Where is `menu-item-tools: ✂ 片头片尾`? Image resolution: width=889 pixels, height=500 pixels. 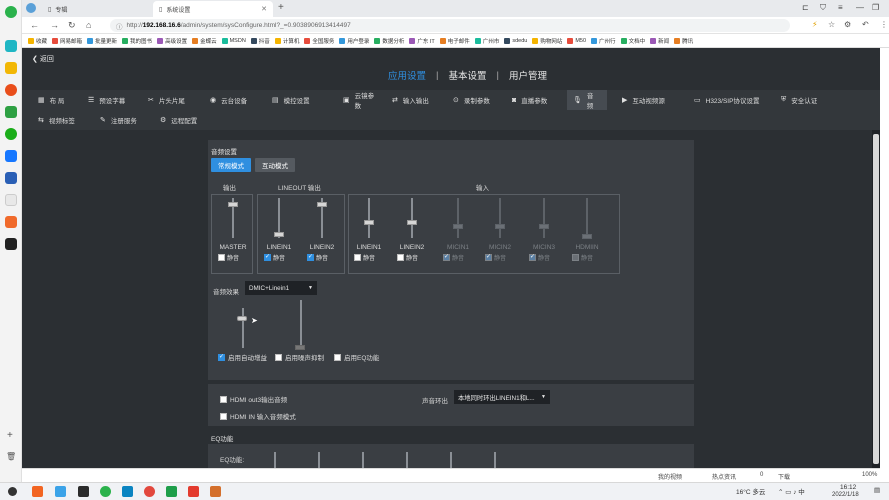
menu-item-tools: ✂ 片头片尾 is located at coordinates (170, 100).